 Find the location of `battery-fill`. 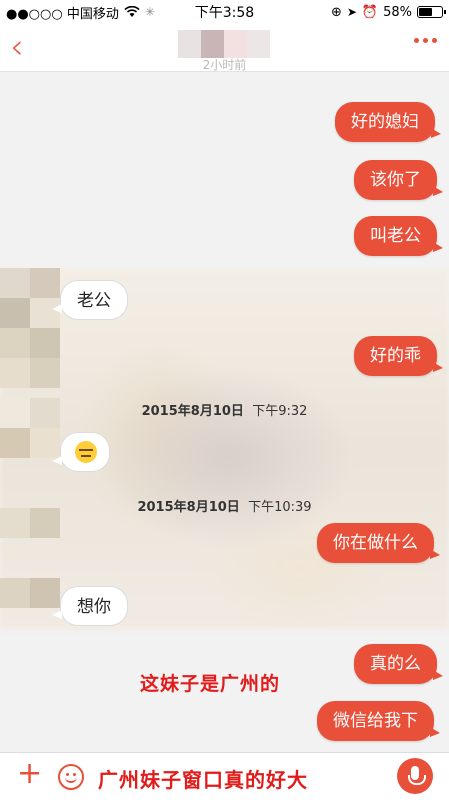

battery-fill is located at coordinates (425, 12).